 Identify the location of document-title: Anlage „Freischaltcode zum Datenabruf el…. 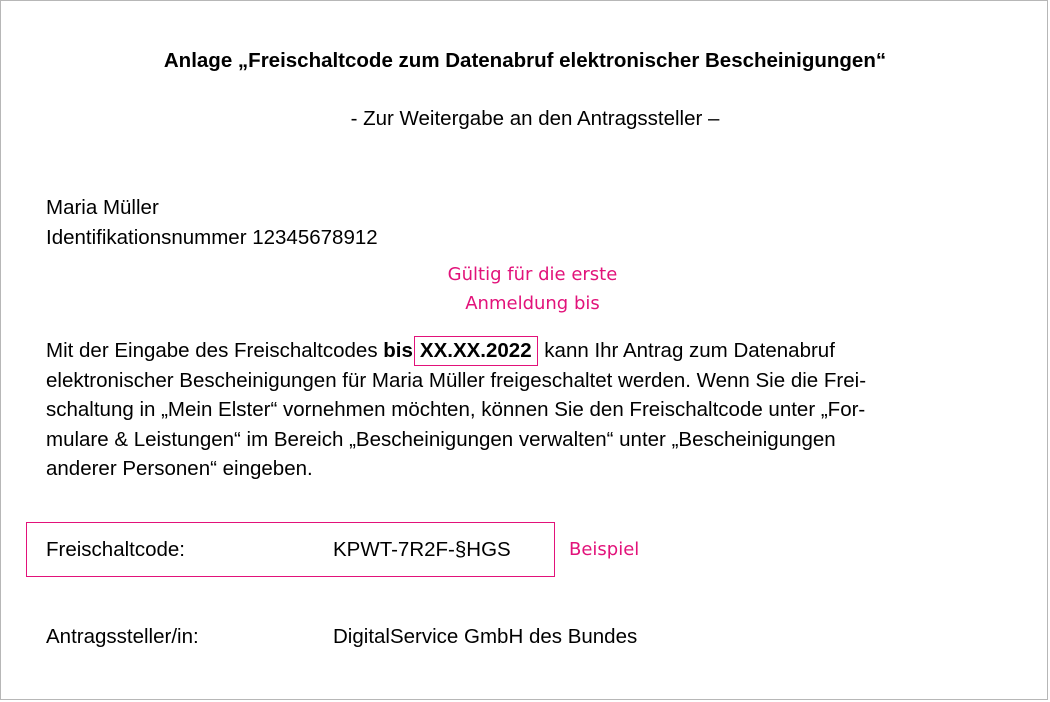
(525, 60).